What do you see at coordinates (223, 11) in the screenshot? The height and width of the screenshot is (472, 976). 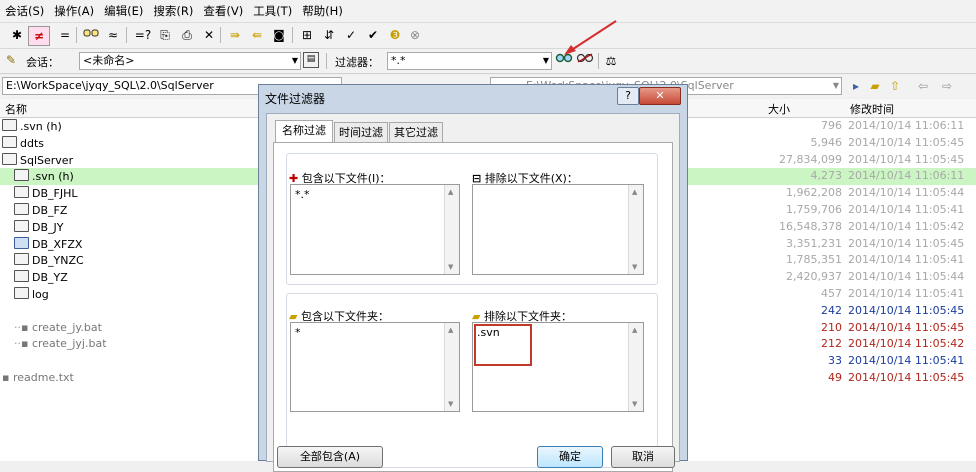 I see `menu-view: 查看(V)` at bounding box center [223, 11].